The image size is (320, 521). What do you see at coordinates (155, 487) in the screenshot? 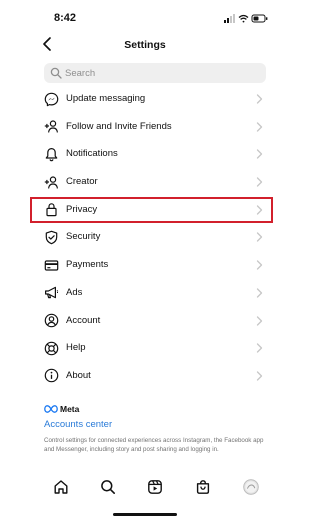
I see `reels-icon` at bounding box center [155, 487].